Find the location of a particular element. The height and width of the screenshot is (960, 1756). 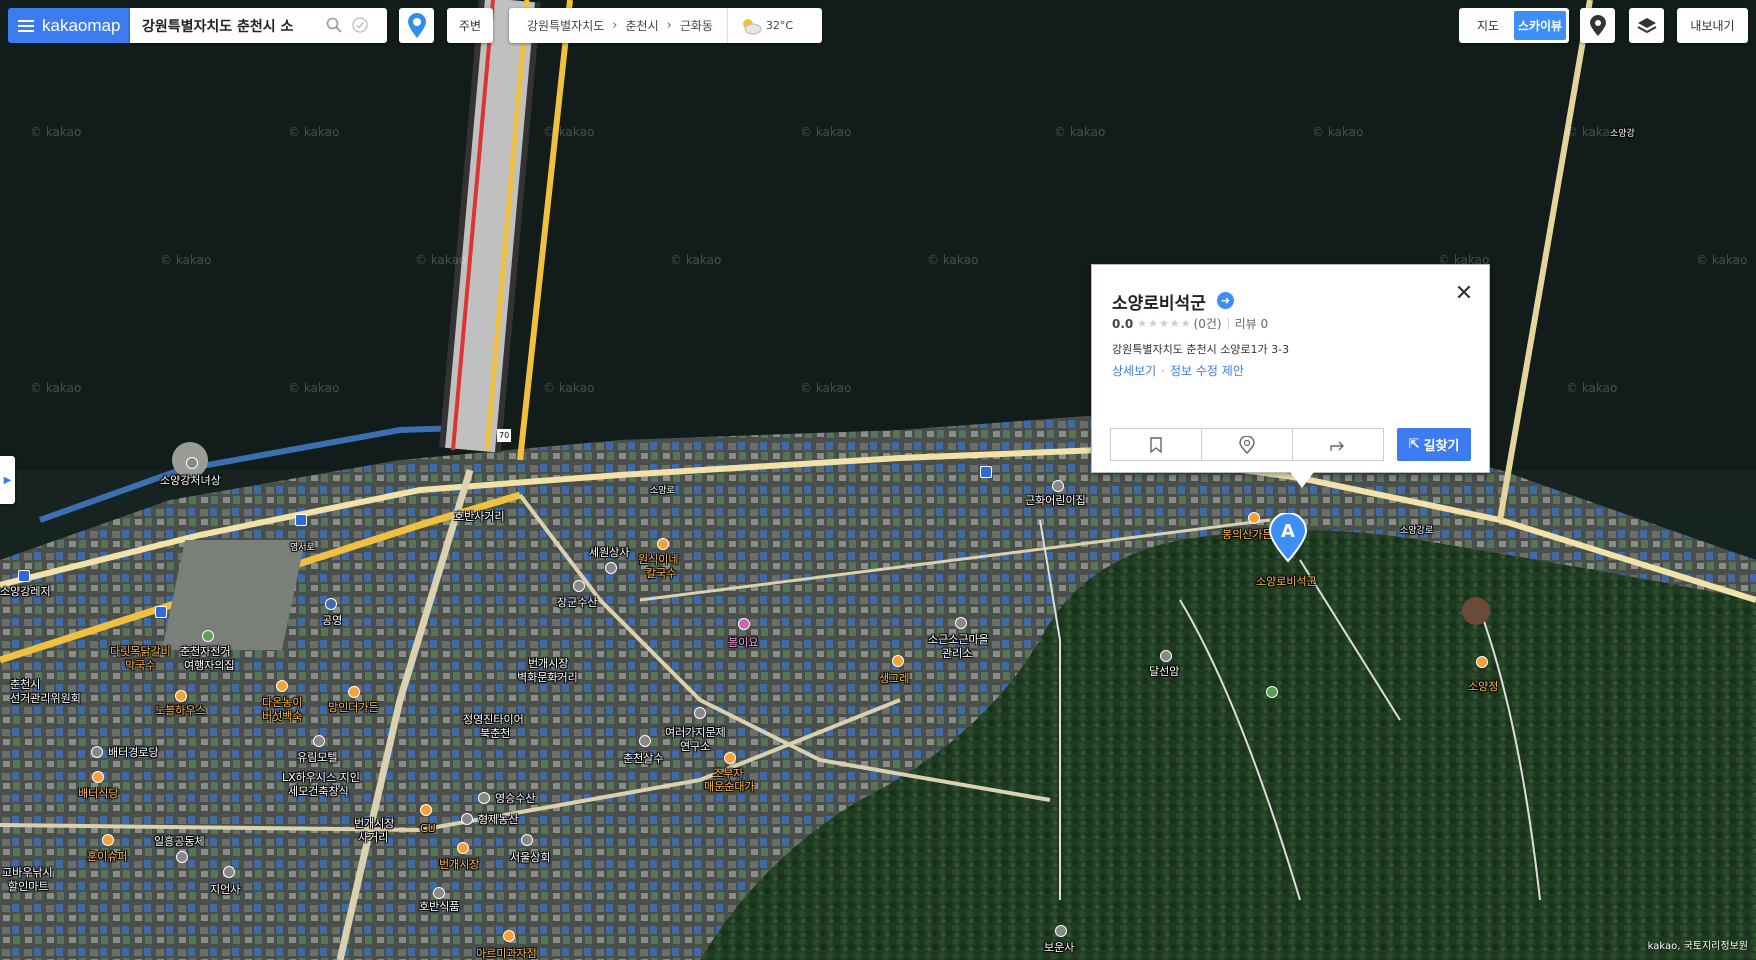

map-label: 배터식당 is located at coordinates (98, 793).